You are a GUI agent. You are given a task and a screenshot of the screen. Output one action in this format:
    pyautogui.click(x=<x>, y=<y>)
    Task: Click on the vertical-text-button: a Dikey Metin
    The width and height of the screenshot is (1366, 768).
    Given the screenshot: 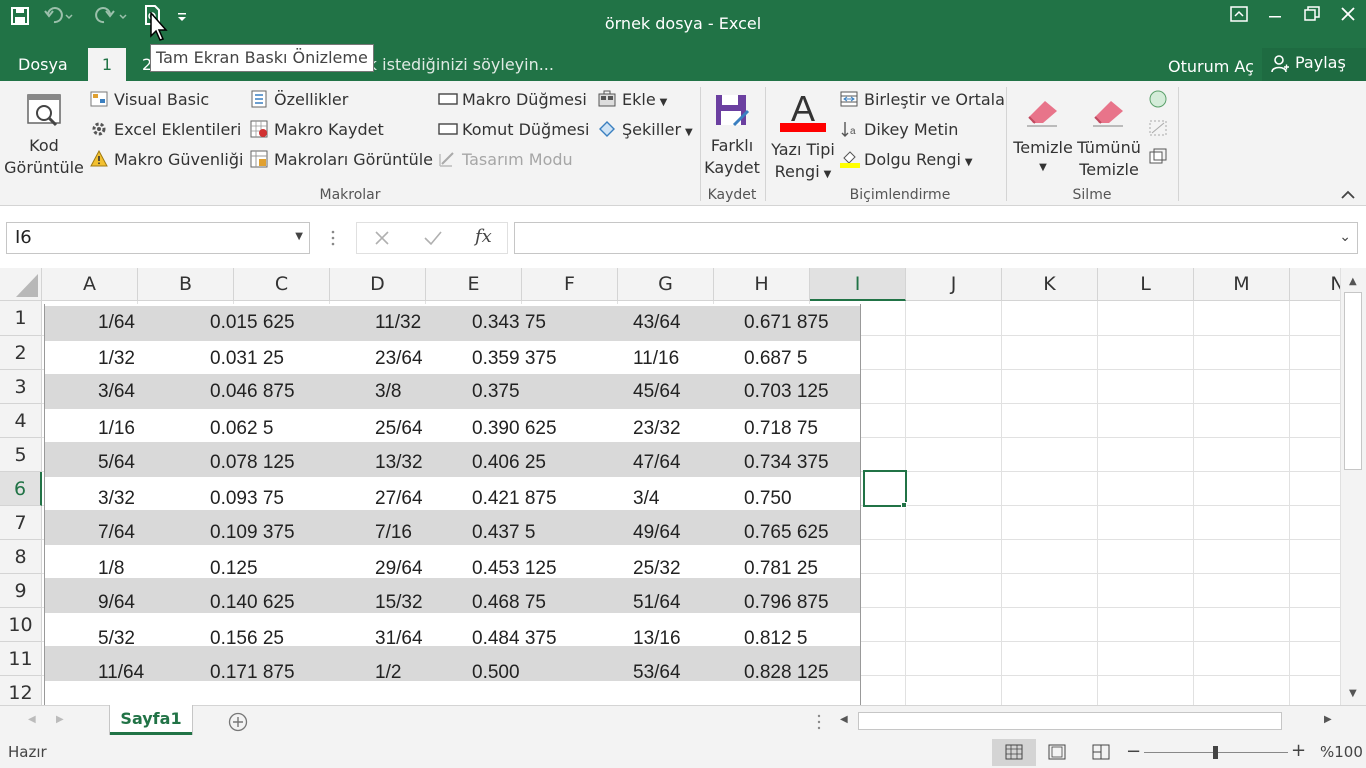 What is the action you would take?
    pyautogui.click(x=899, y=130)
    